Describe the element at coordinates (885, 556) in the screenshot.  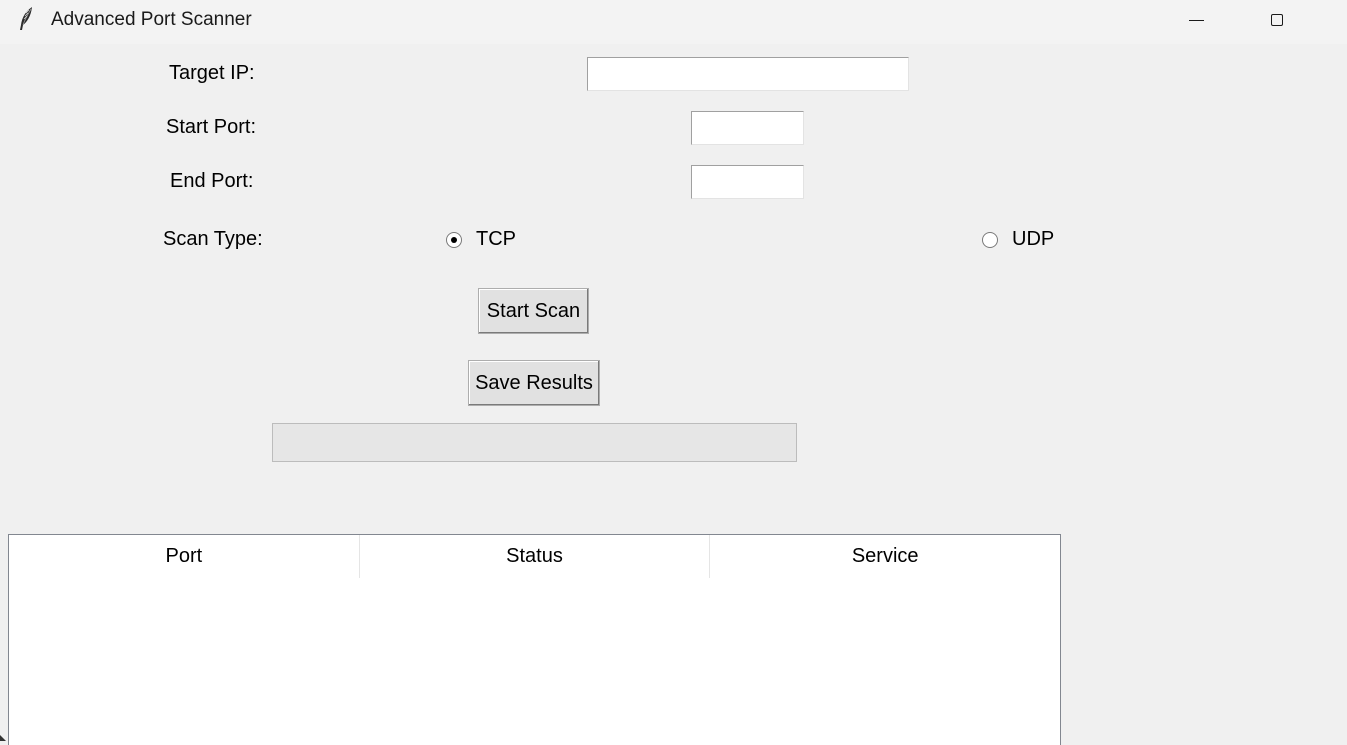
I see `column-header-service: Service` at that location.